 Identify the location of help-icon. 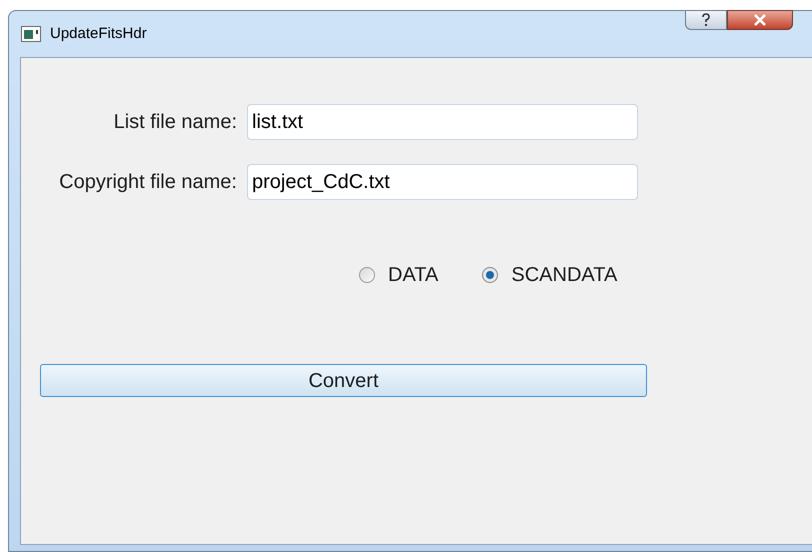
(706, 20).